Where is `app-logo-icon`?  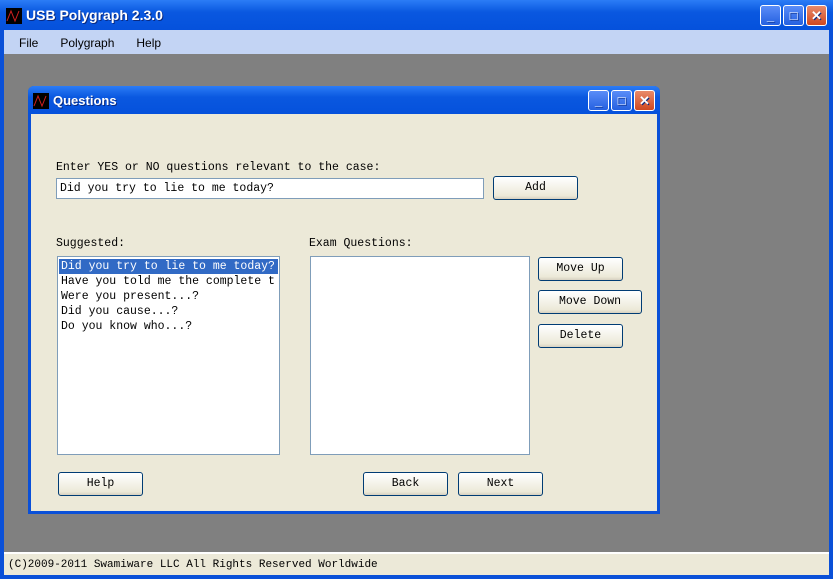
app-logo-icon is located at coordinates (14, 16).